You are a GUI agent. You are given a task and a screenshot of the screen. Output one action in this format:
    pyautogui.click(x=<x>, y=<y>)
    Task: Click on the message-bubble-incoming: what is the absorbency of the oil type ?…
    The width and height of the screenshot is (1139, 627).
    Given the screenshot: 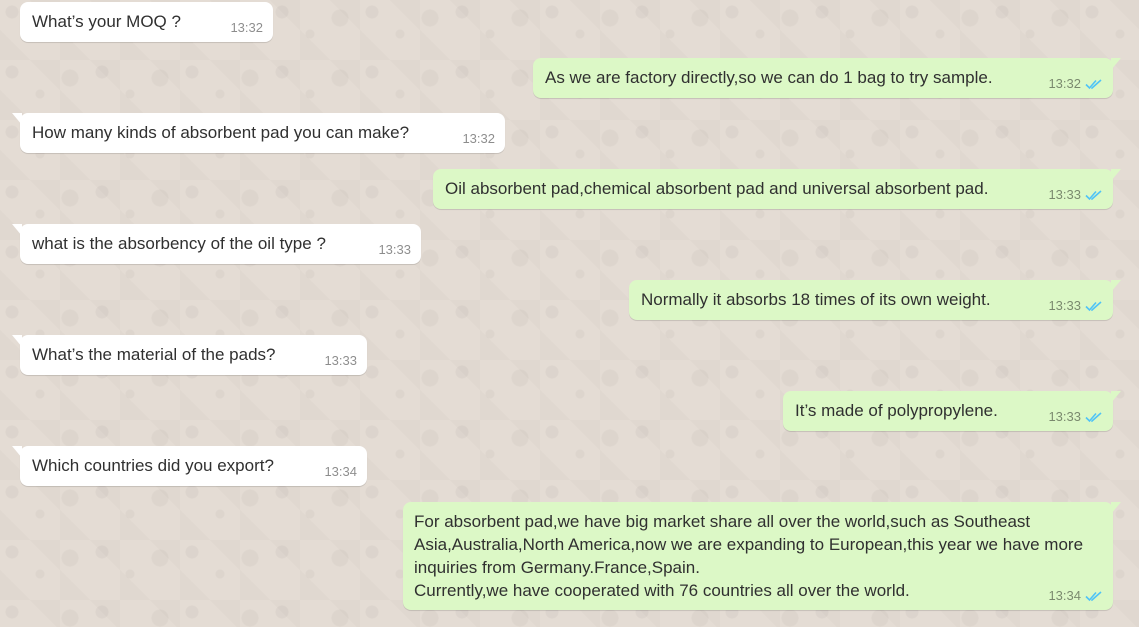 What is the action you would take?
    pyautogui.click(x=216, y=244)
    